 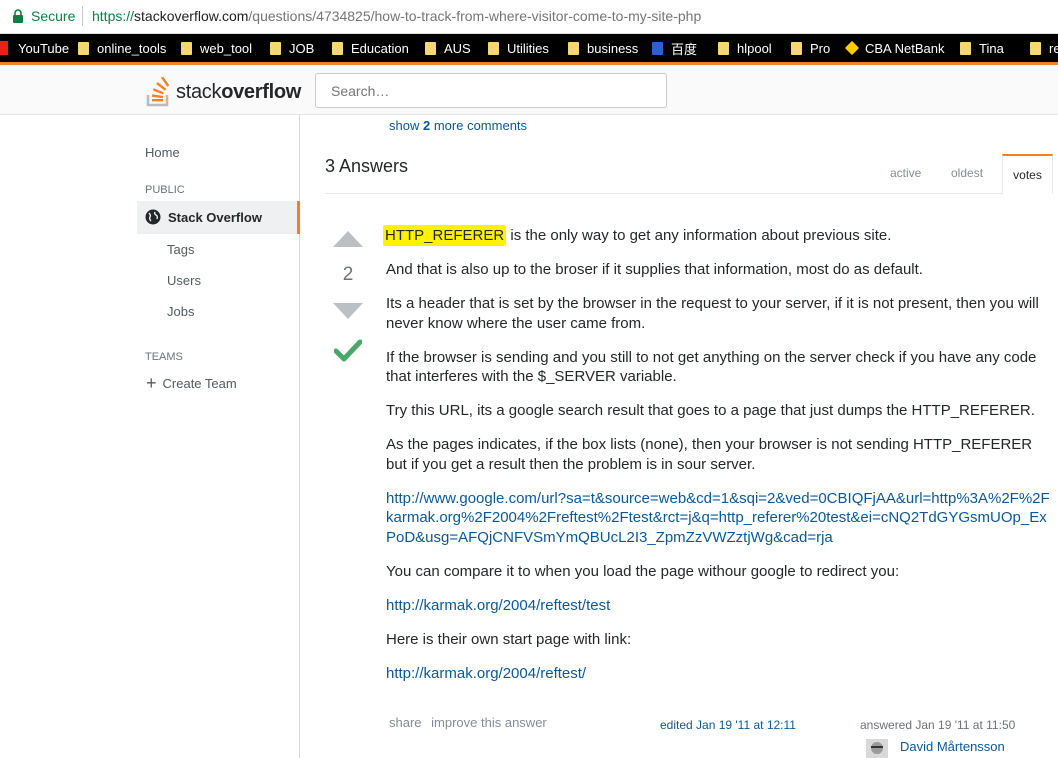 I want to click on logo-text-bold: overflow, so click(x=261, y=91).